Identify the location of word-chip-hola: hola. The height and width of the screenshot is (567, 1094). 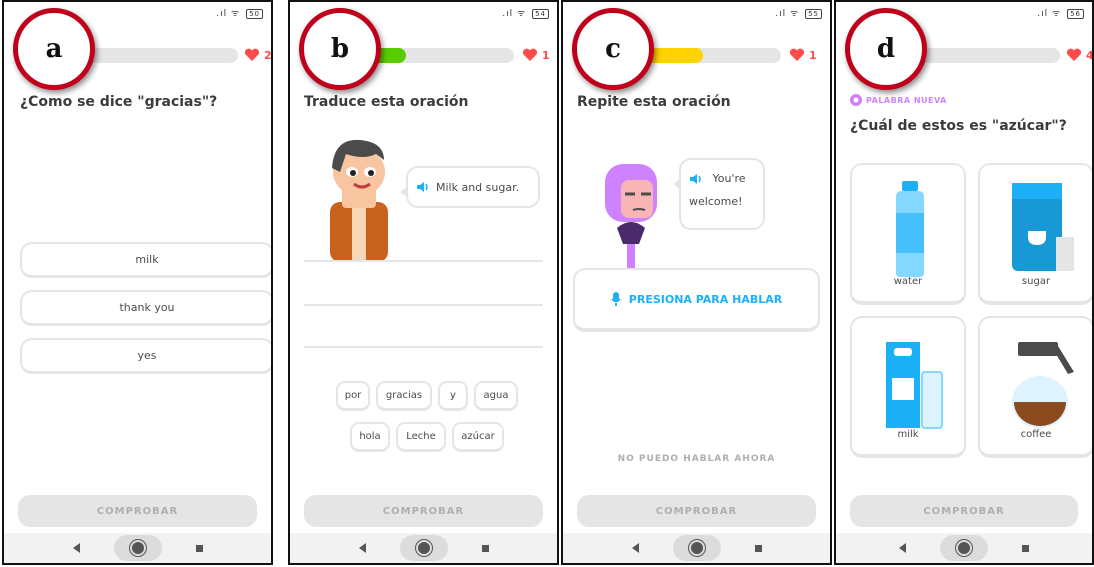
(370, 437).